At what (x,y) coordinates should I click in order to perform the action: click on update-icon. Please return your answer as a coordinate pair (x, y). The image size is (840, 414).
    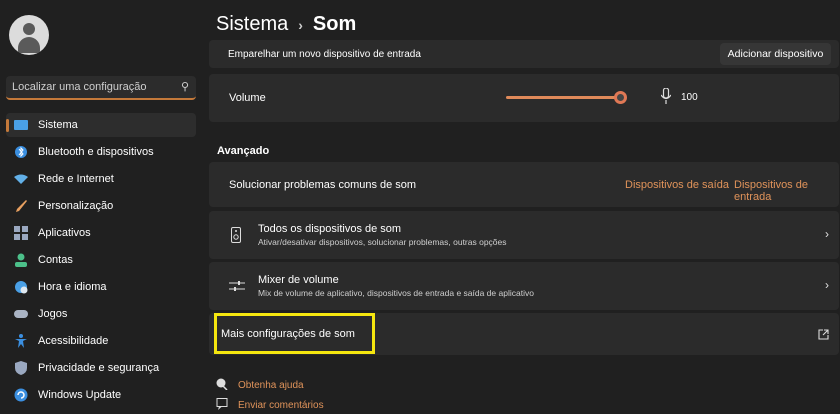
    Looking at the image, I should click on (21, 395).